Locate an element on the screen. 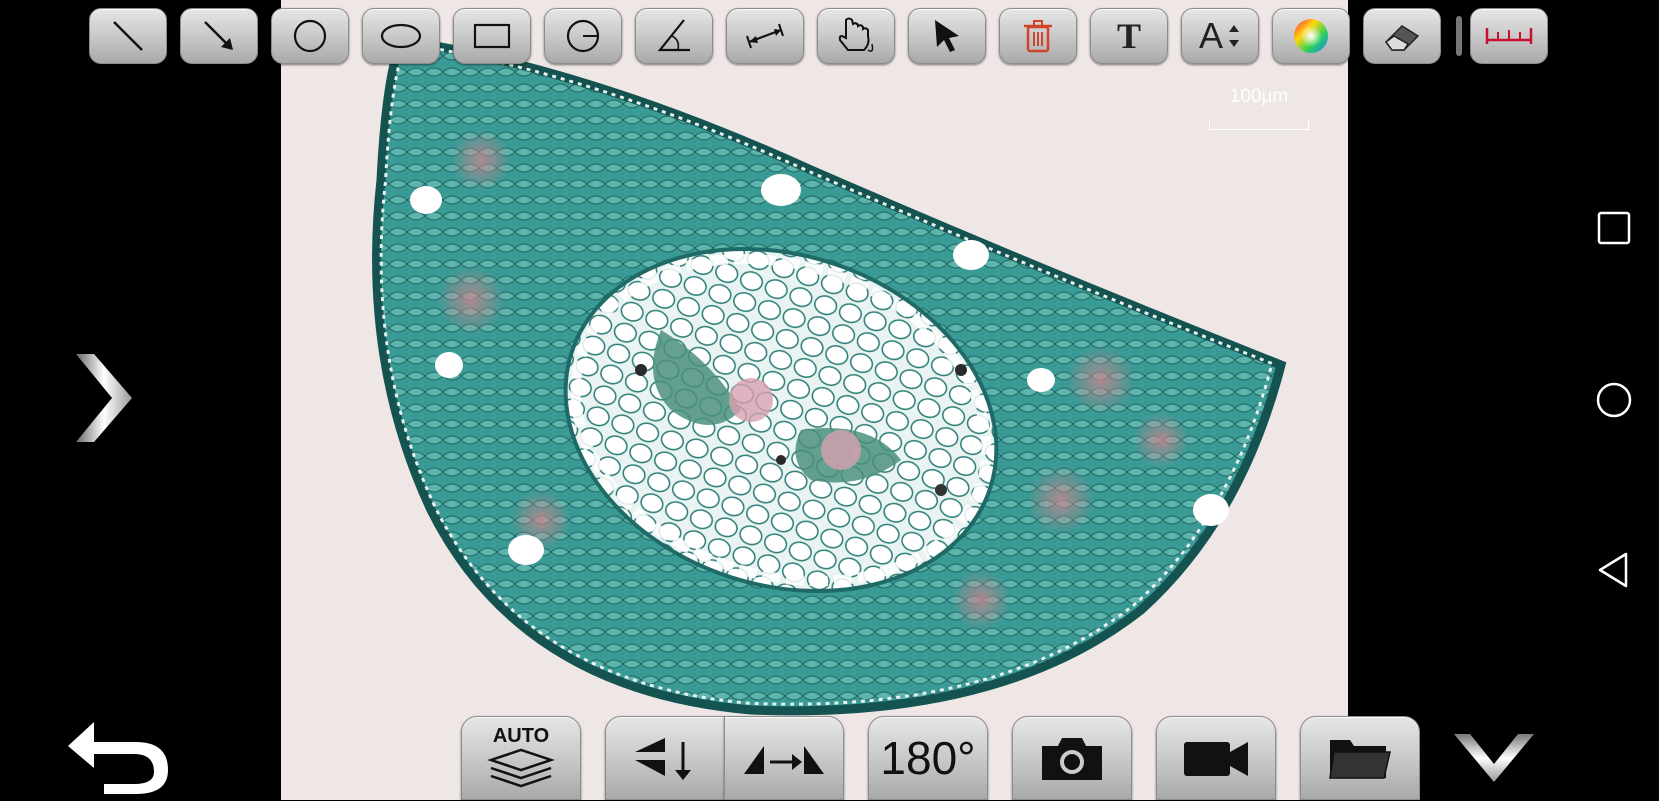 This screenshot has width=1659, height=801. flip-horizontal-icon is located at coordinates (784, 760).